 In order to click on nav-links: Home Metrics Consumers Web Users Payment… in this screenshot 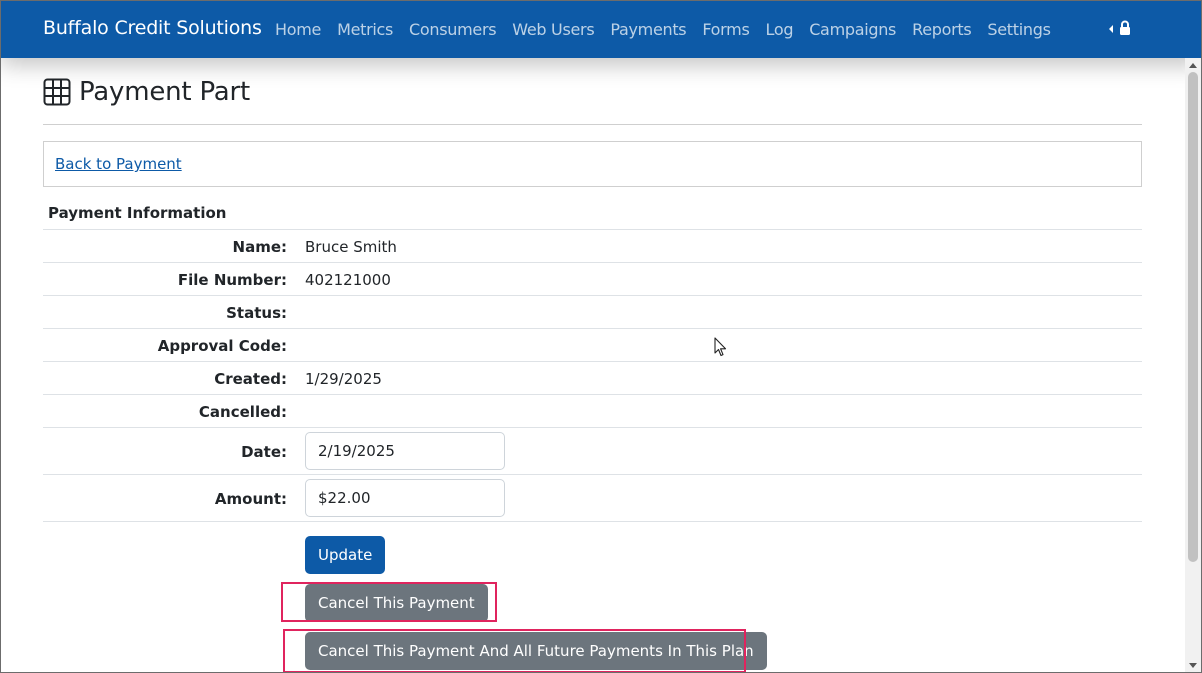, I will do `click(671, 29)`.